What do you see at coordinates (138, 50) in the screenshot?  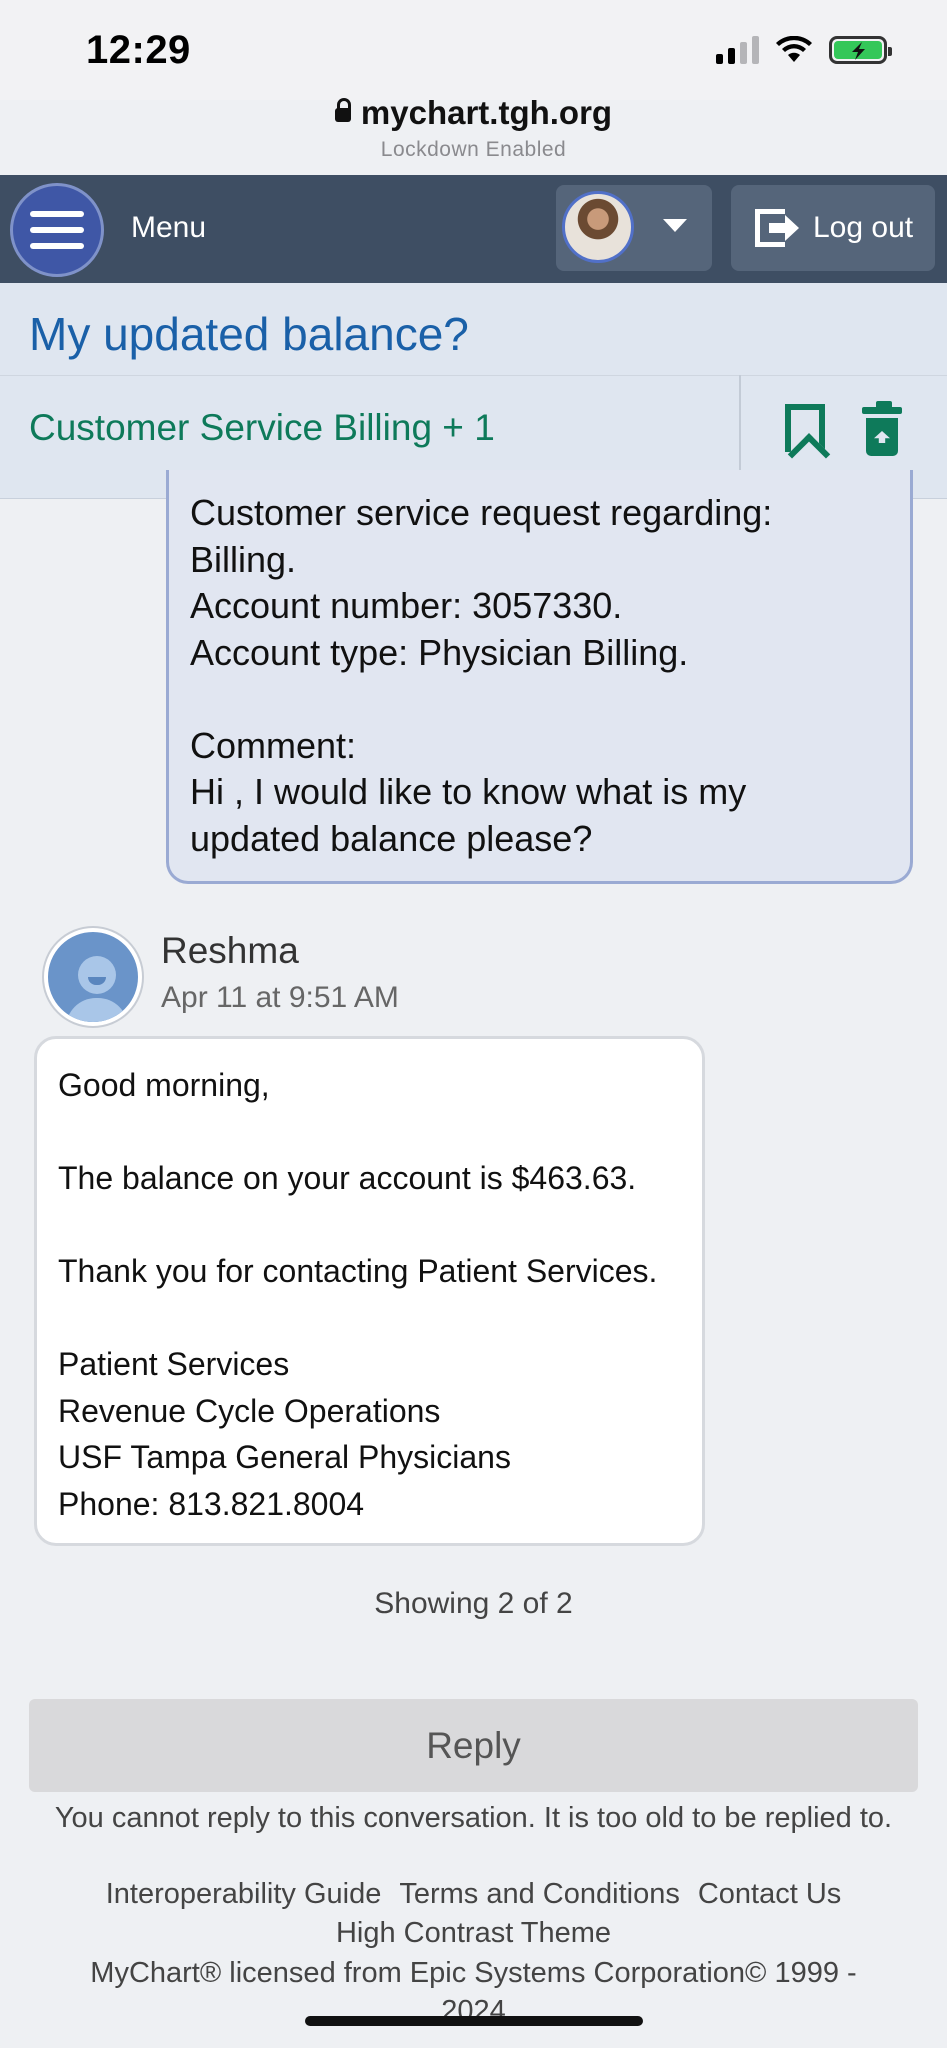 I see `status-time: 12:29` at bounding box center [138, 50].